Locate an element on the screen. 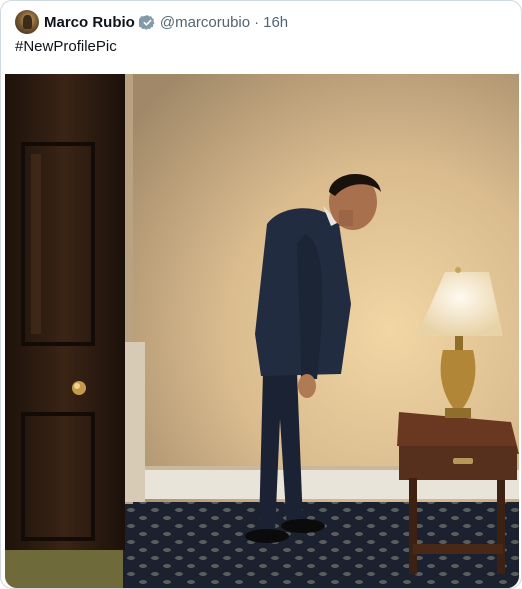  verified-badge-icon is located at coordinates (147, 22).